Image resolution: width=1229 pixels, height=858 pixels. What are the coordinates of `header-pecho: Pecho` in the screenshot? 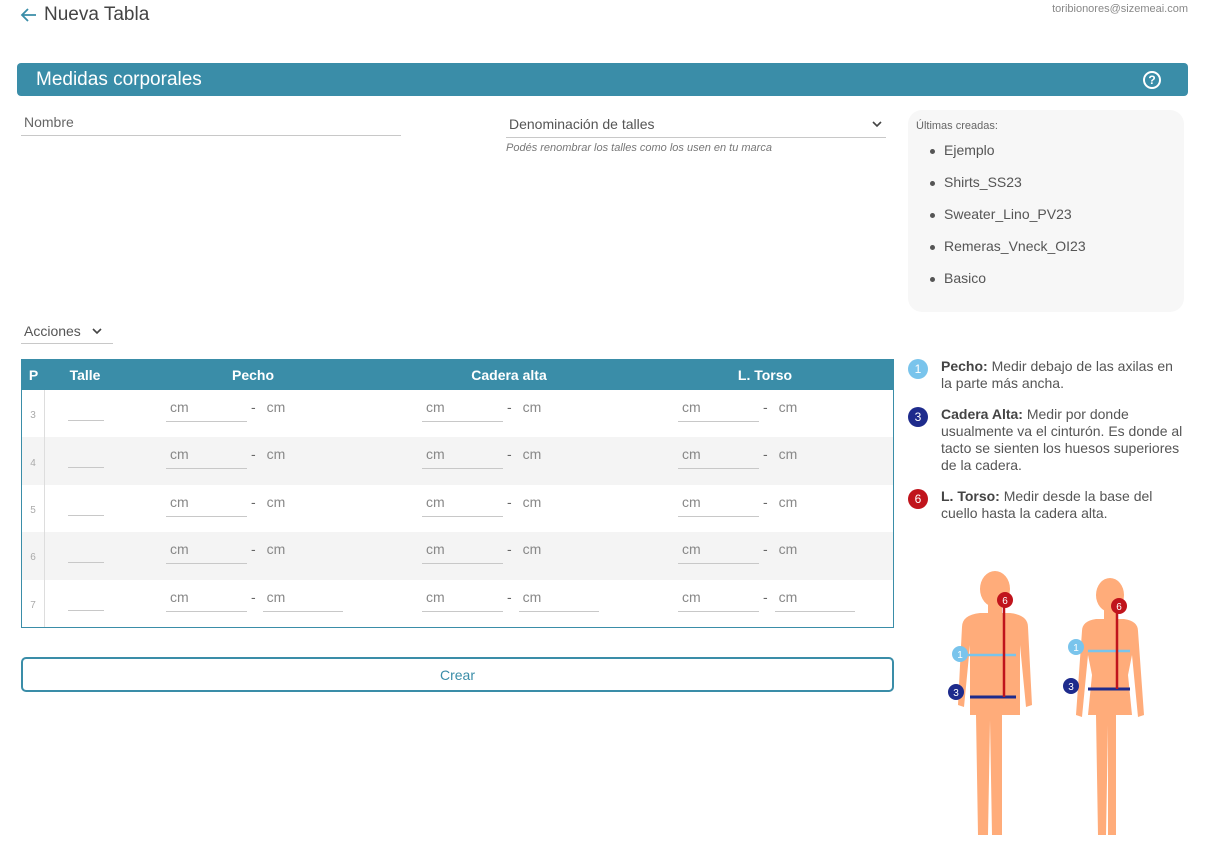 It's located at (252, 375).